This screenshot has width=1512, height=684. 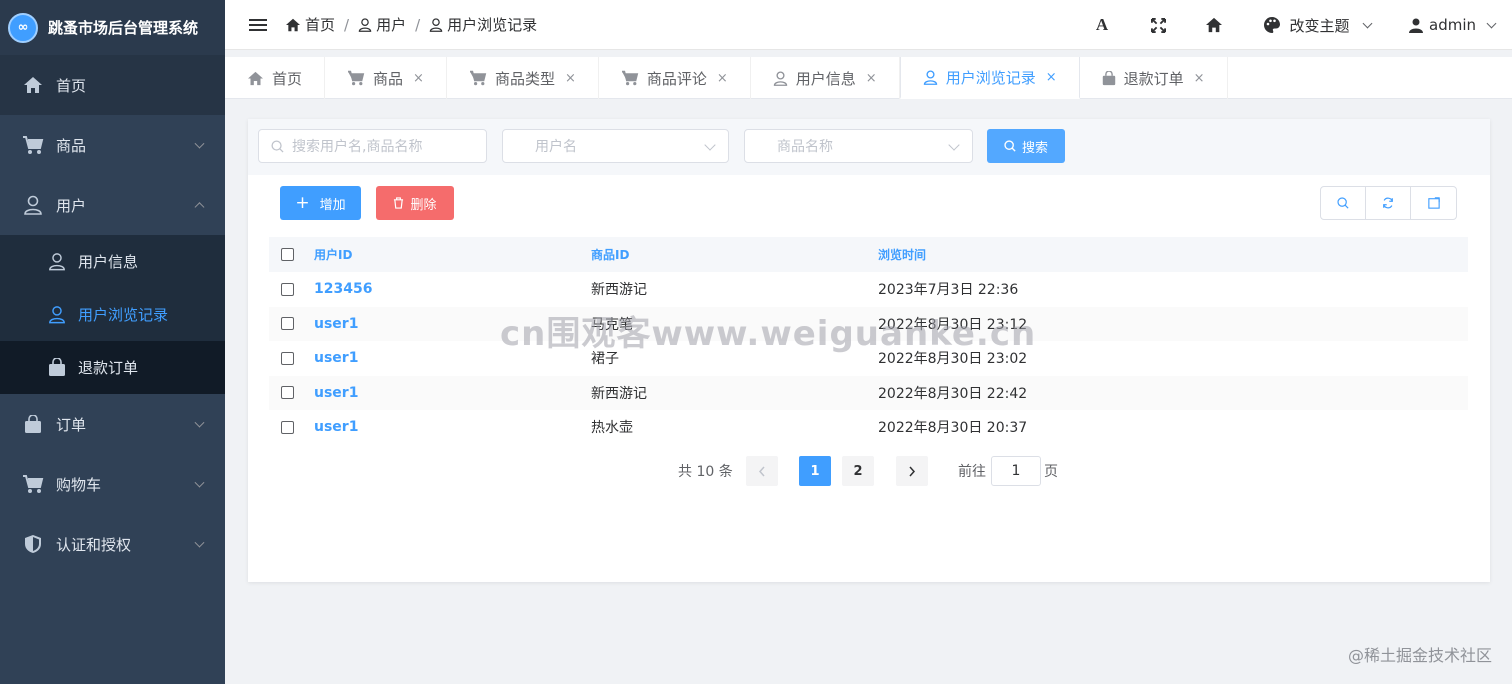 I want to click on search-icon, so click(x=277, y=146).